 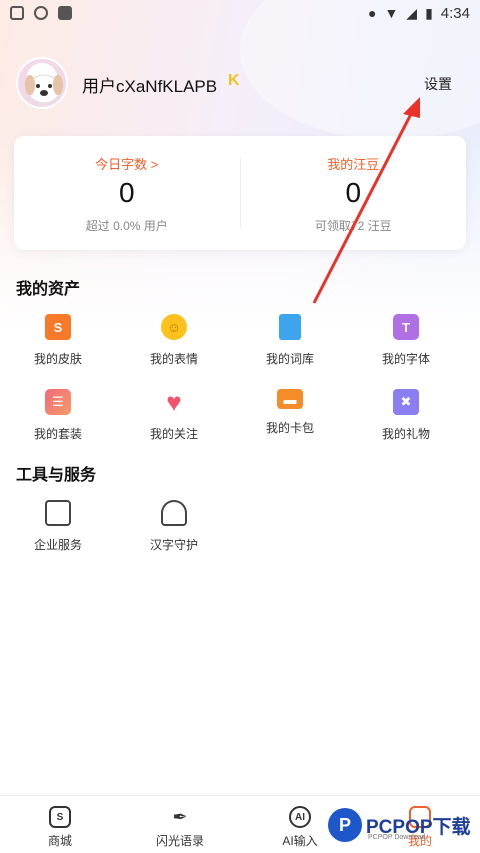 I want to click on asset-label: 我的礼物, so click(x=405, y=434).